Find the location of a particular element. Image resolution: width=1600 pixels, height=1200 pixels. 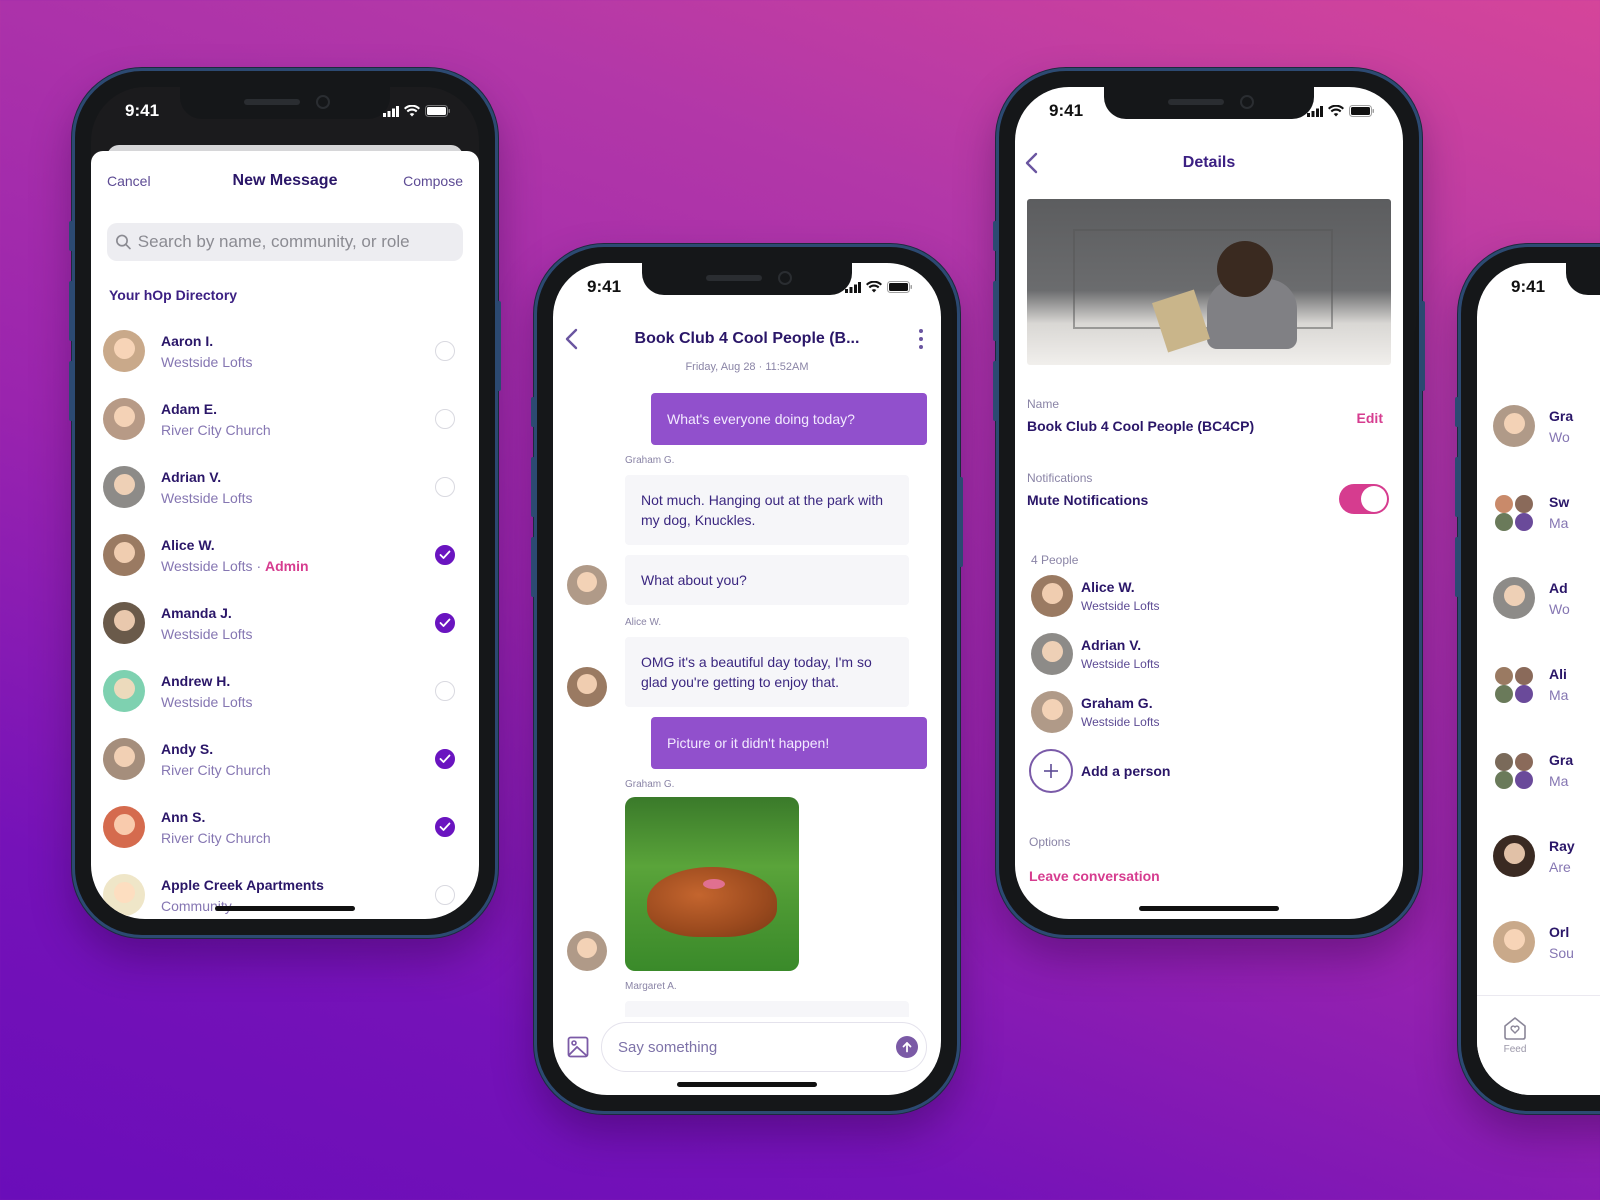

search-input is located at coordinates (296, 242).